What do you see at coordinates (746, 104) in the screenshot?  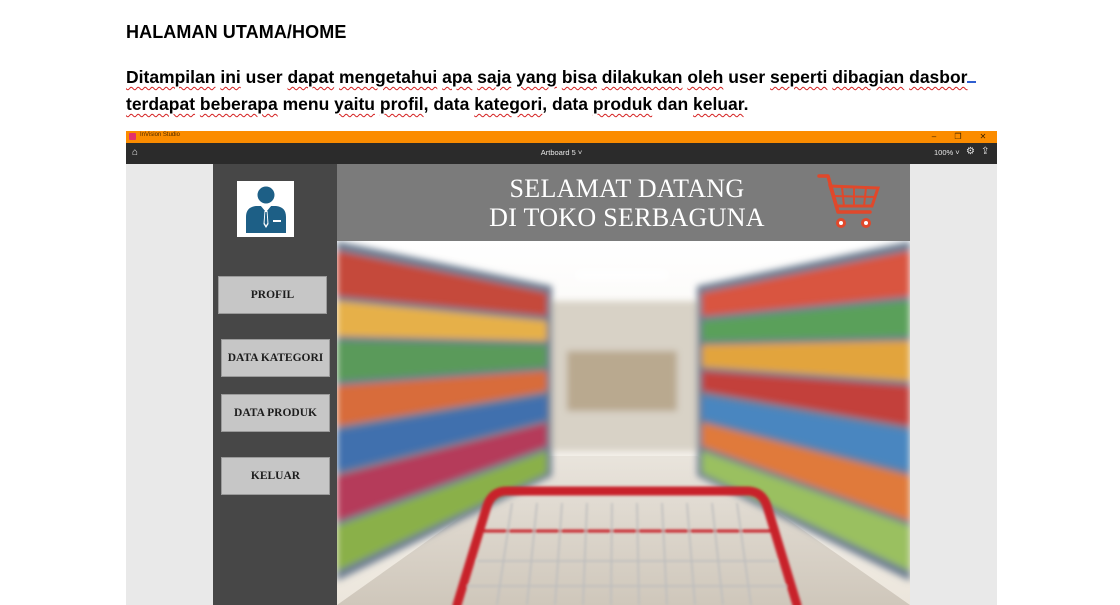 I see `paragraph-text: .` at bounding box center [746, 104].